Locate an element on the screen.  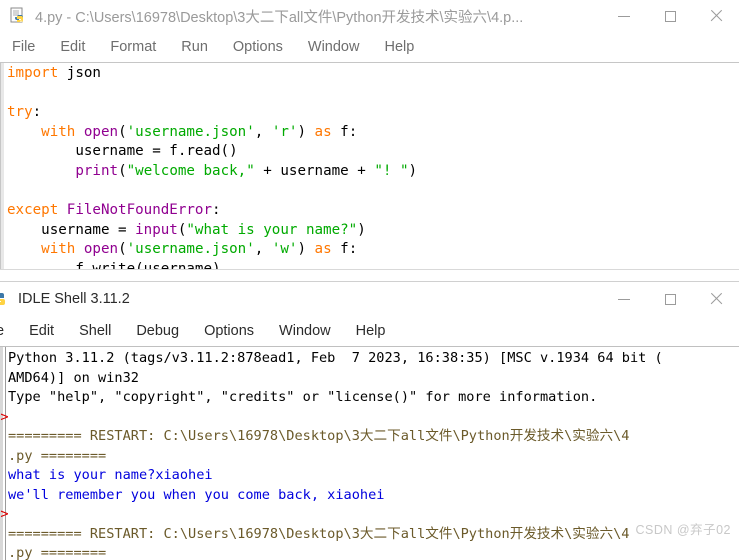
menu-edit: Edit is located at coordinates (79, 47).